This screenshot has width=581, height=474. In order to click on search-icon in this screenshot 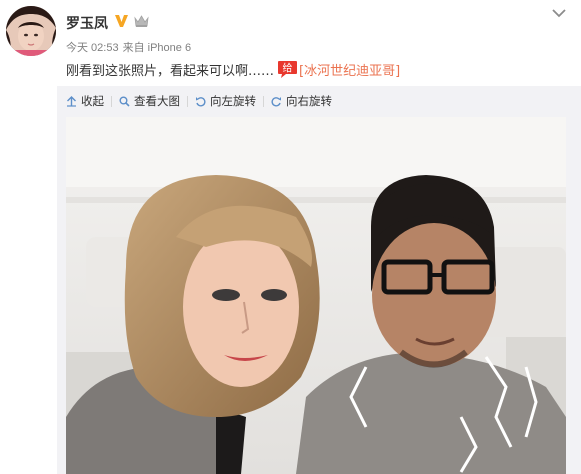, I will do `click(124, 101)`.